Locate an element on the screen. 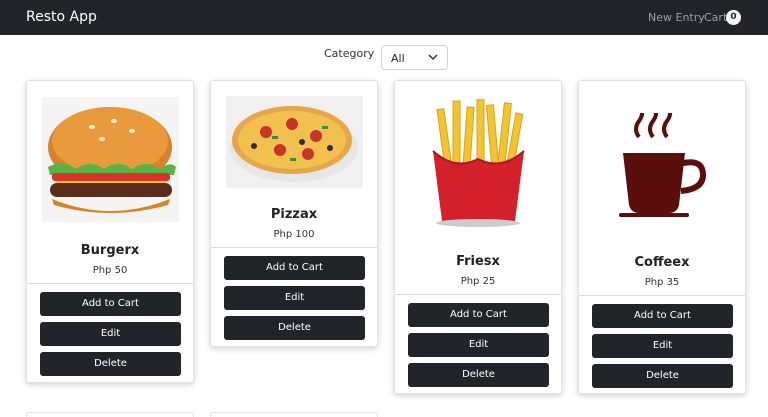  product-name: Burgerx is located at coordinates (110, 250).